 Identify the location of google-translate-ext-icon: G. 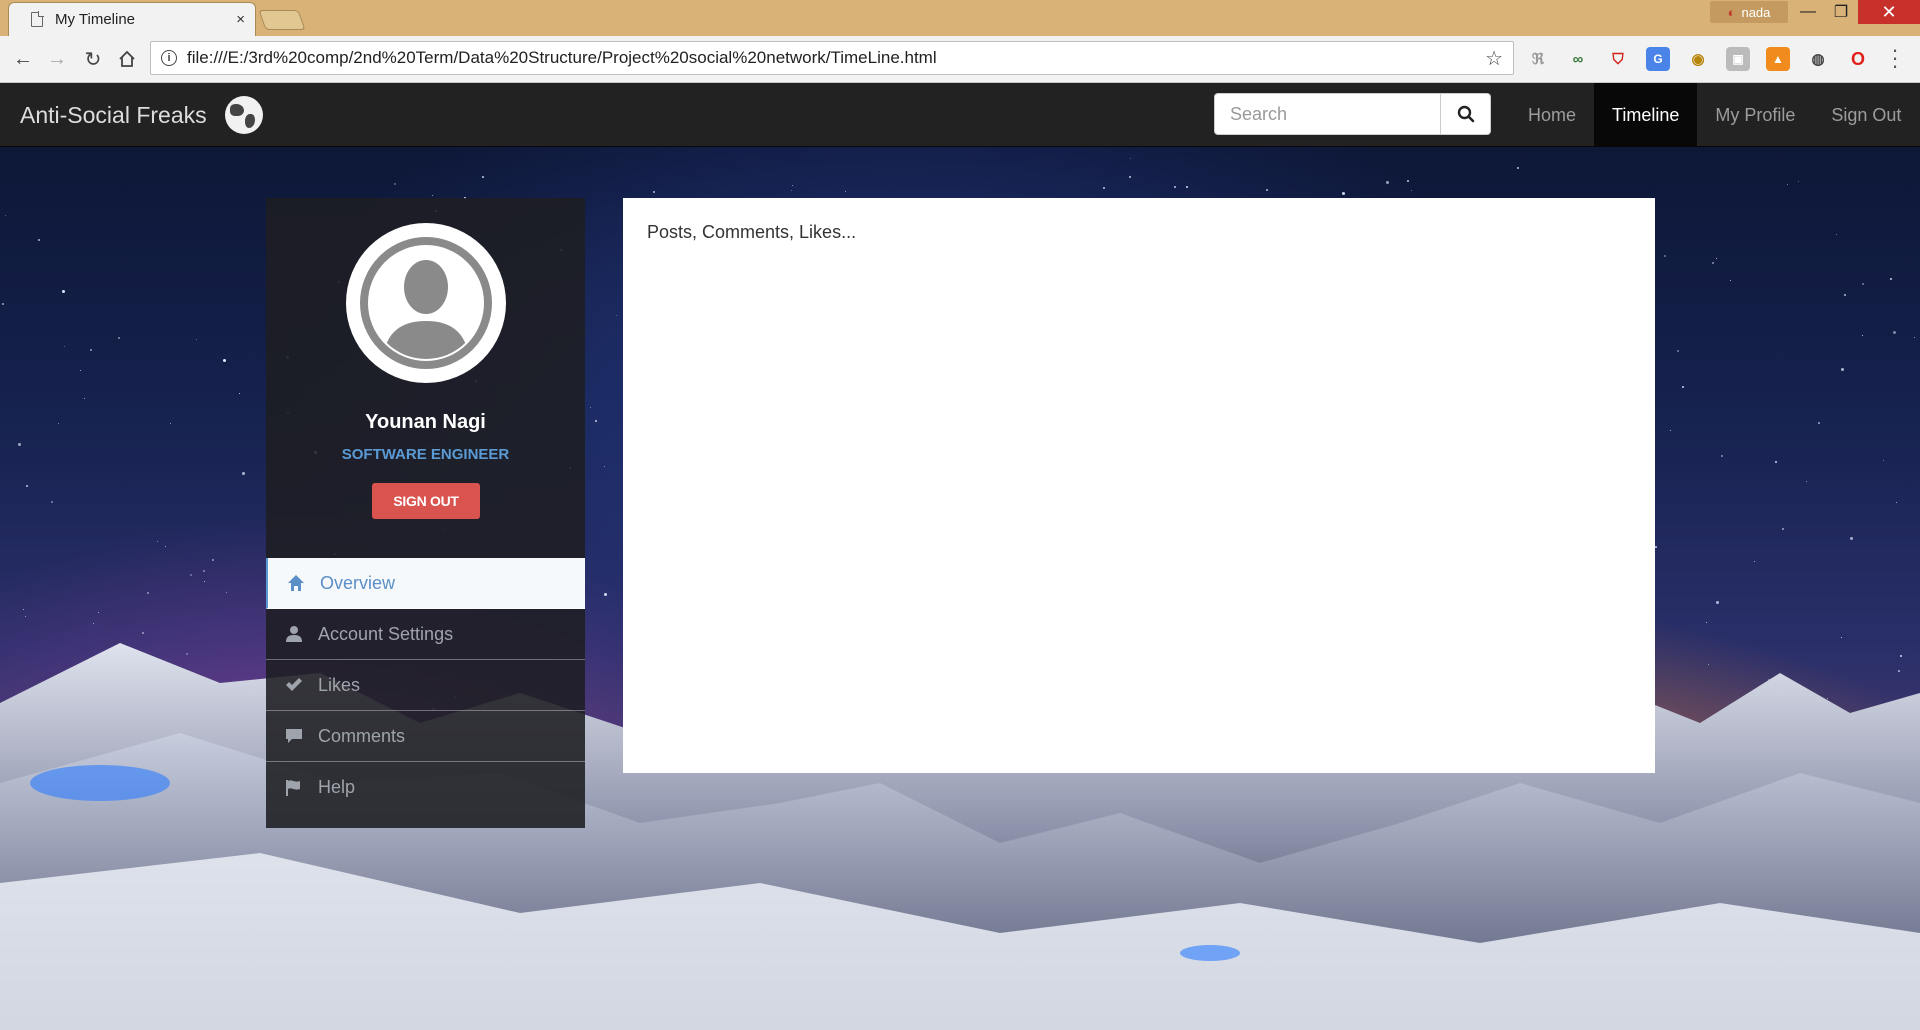
(1658, 59).